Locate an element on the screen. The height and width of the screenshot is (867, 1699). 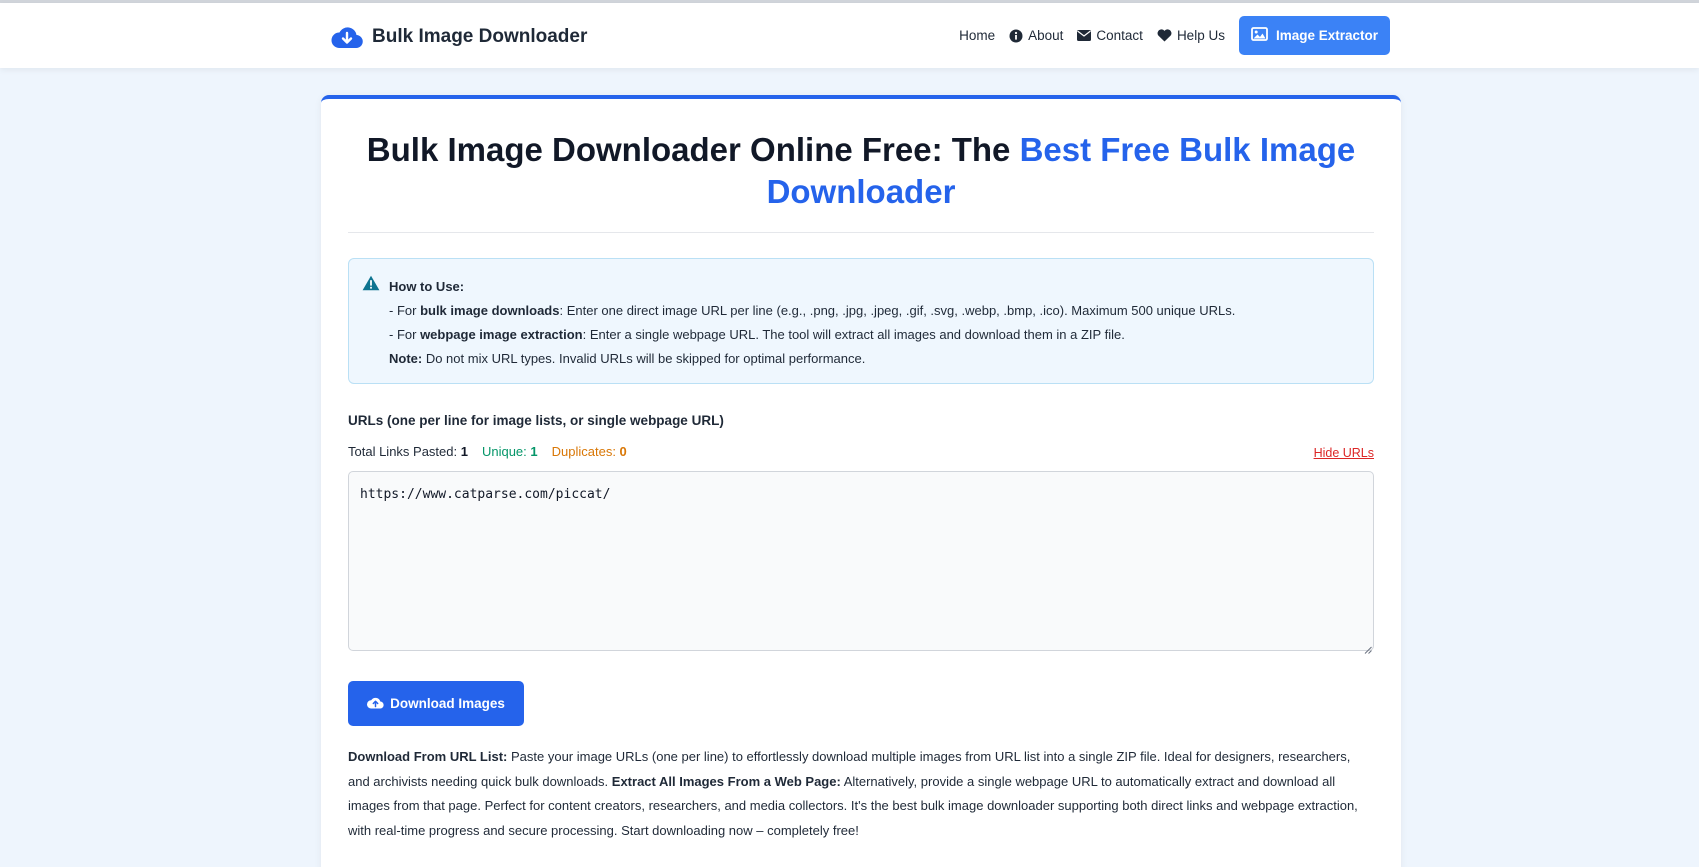
nav-help-us-label: Help Us is located at coordinates (1200, 35).